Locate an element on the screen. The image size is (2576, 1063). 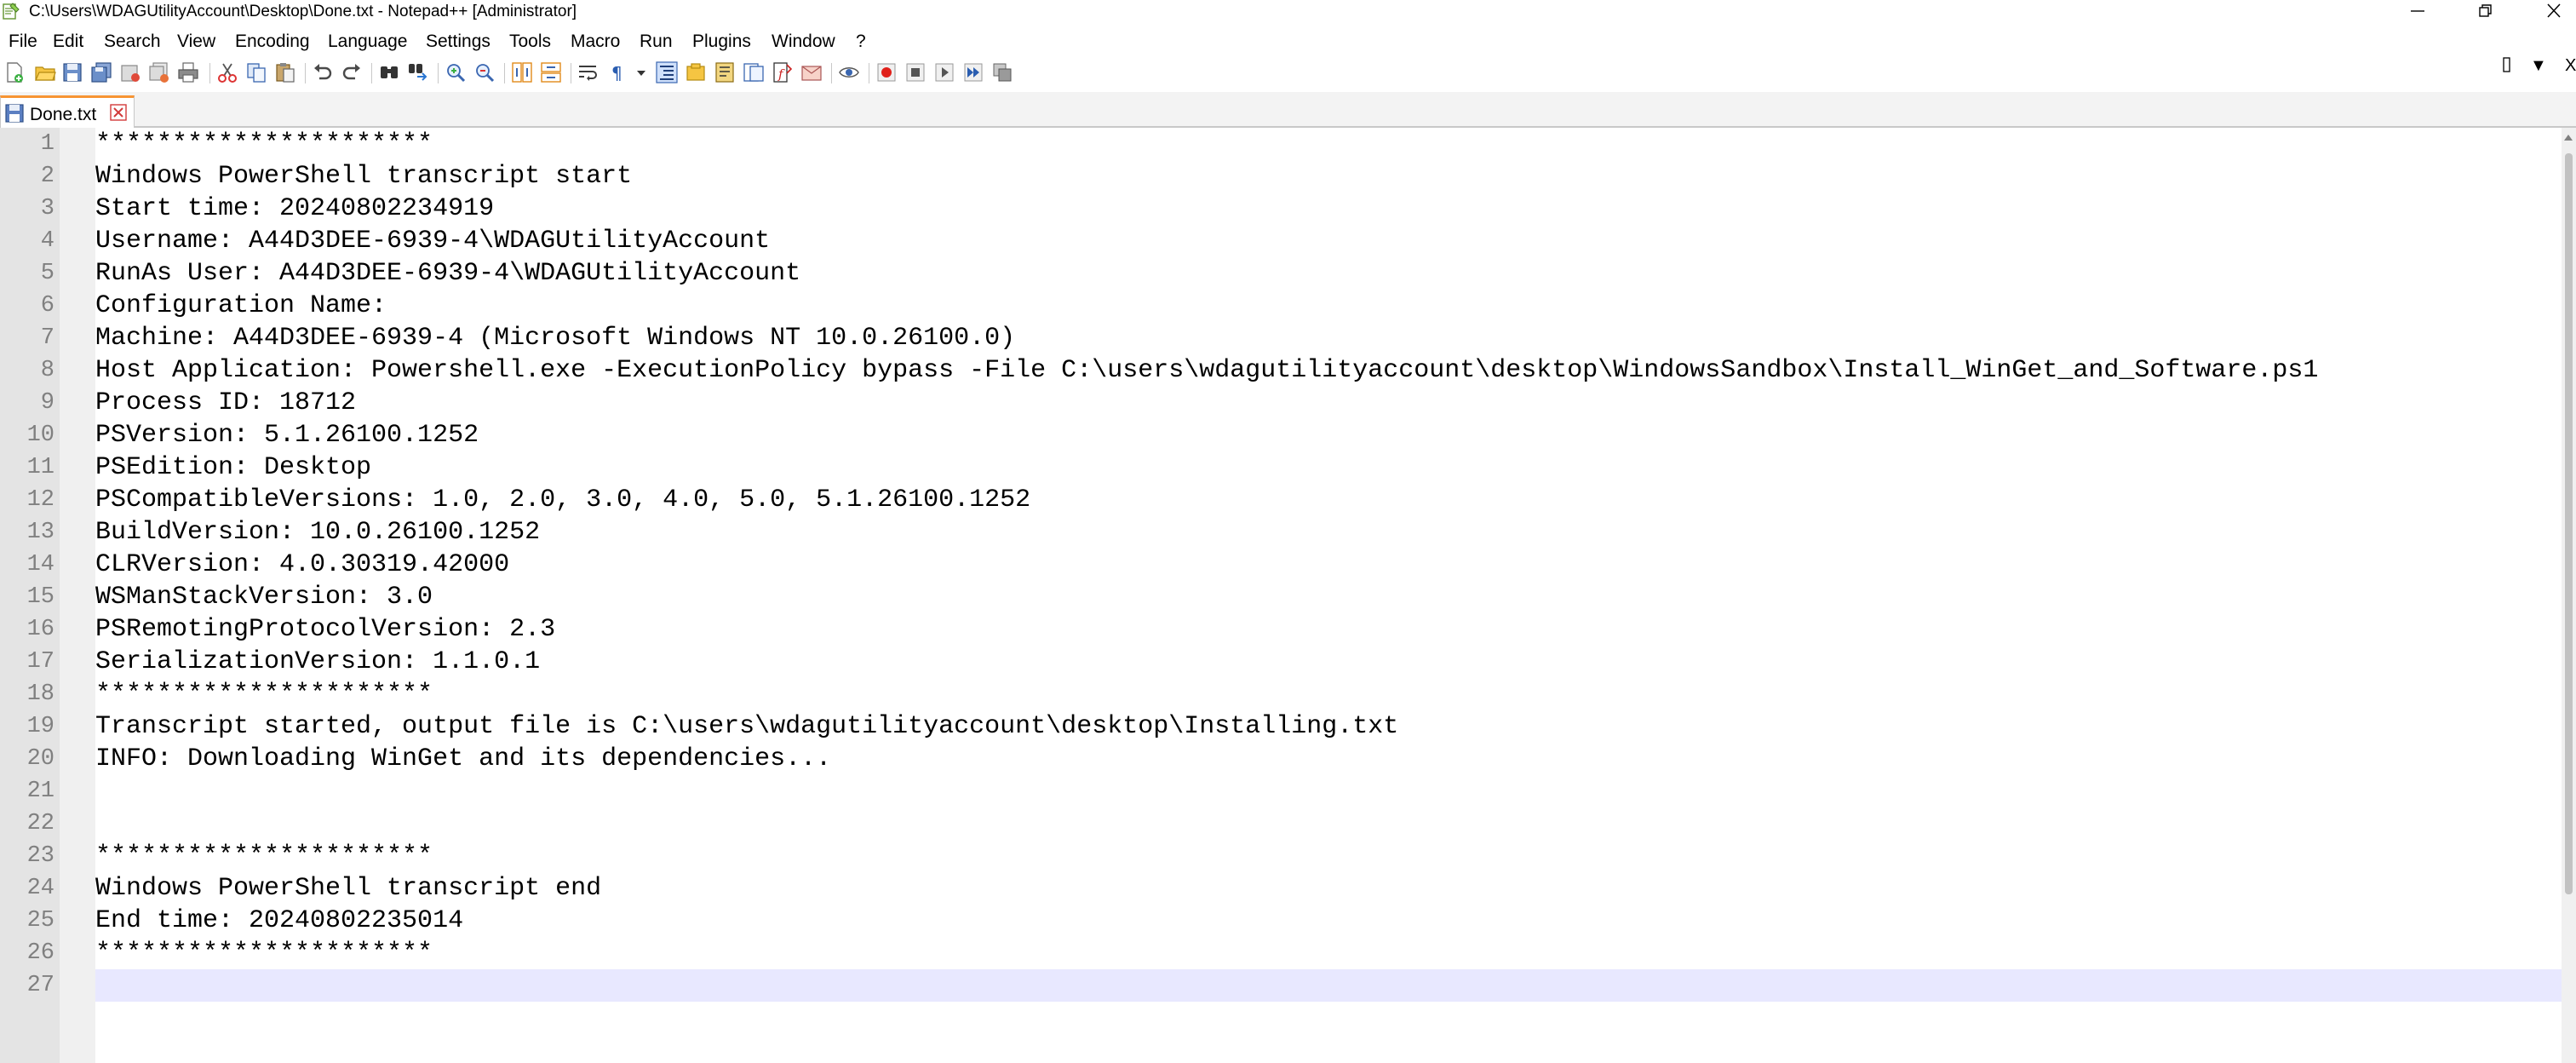
editor-line: 10 PSVersion: 5.1.26100.1252 is located at coordinates (1281, 435).